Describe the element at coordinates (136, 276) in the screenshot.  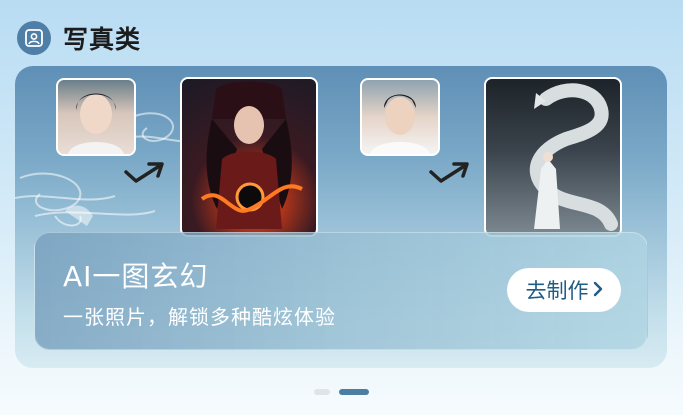
I see `banner-title: AI一图玄幻` at that location.